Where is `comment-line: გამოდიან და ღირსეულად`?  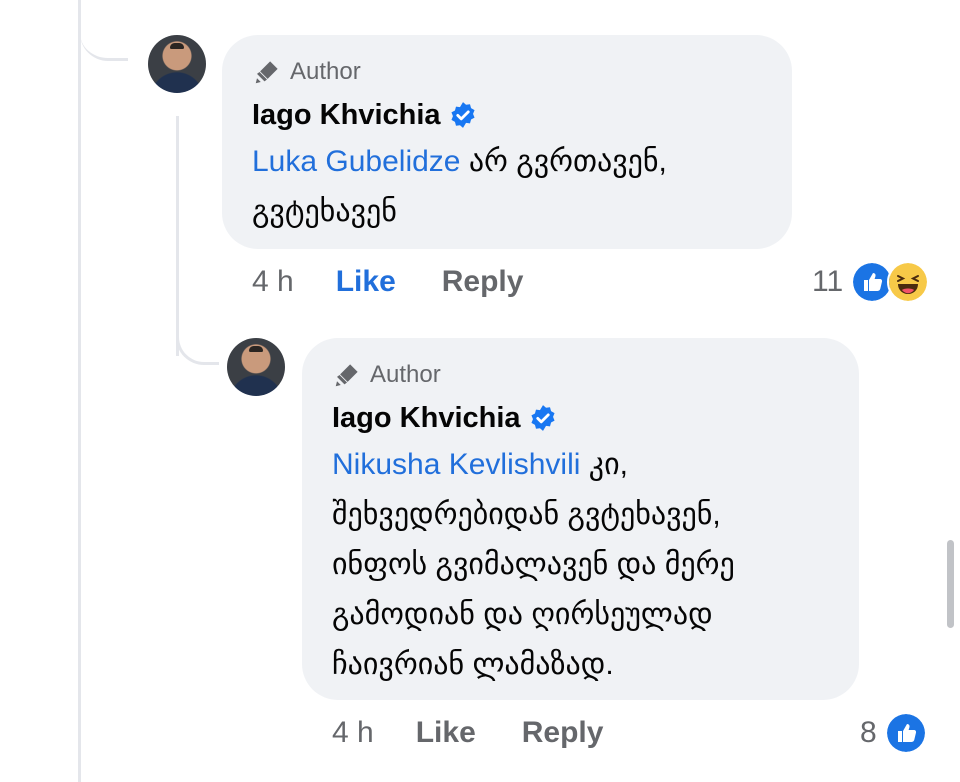 comment-line: გამოდიან და ღირსეულად is located at coordinates (522, 614).